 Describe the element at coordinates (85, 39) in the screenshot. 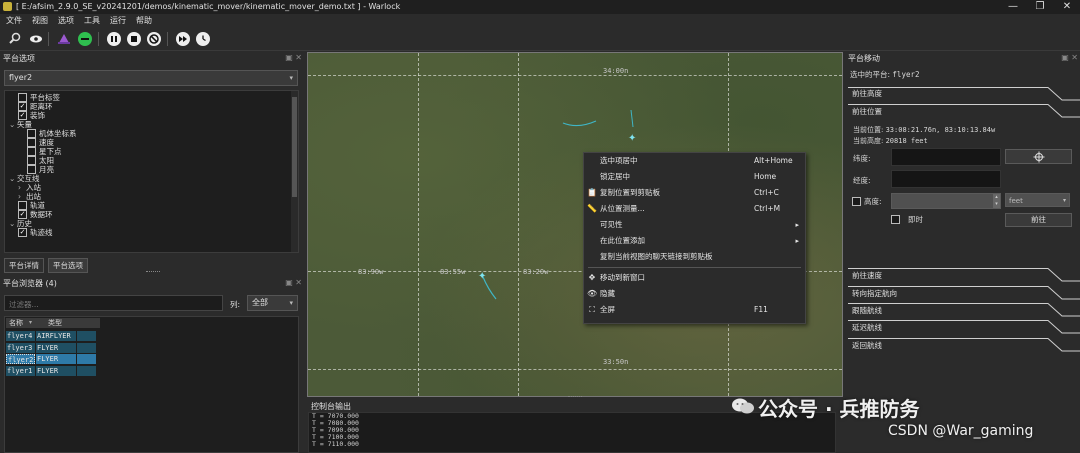

I see `minus-circle-icon` at that location.